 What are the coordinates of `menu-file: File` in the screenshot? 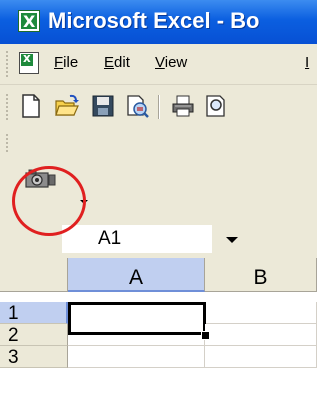 It's located at (66, 62).